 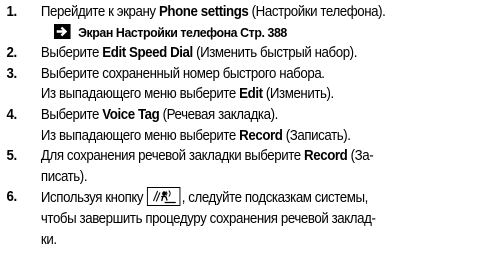 What do you see at coordinates (62, 31) in the screenshot?
I see `arrow-right-icon` at bounding box center [62, 31].